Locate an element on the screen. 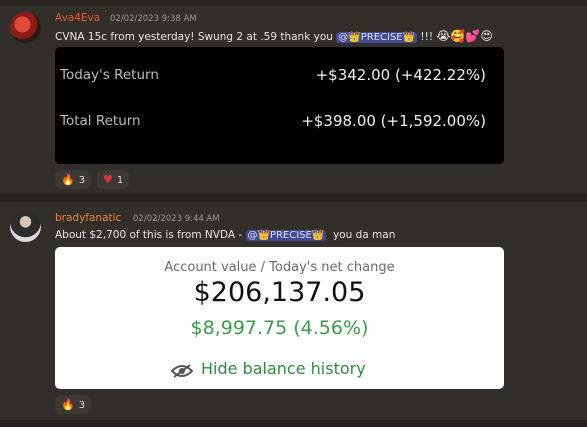  timestamp: 02/02/2023 9:38 AM is located at coordinates (153, 19).